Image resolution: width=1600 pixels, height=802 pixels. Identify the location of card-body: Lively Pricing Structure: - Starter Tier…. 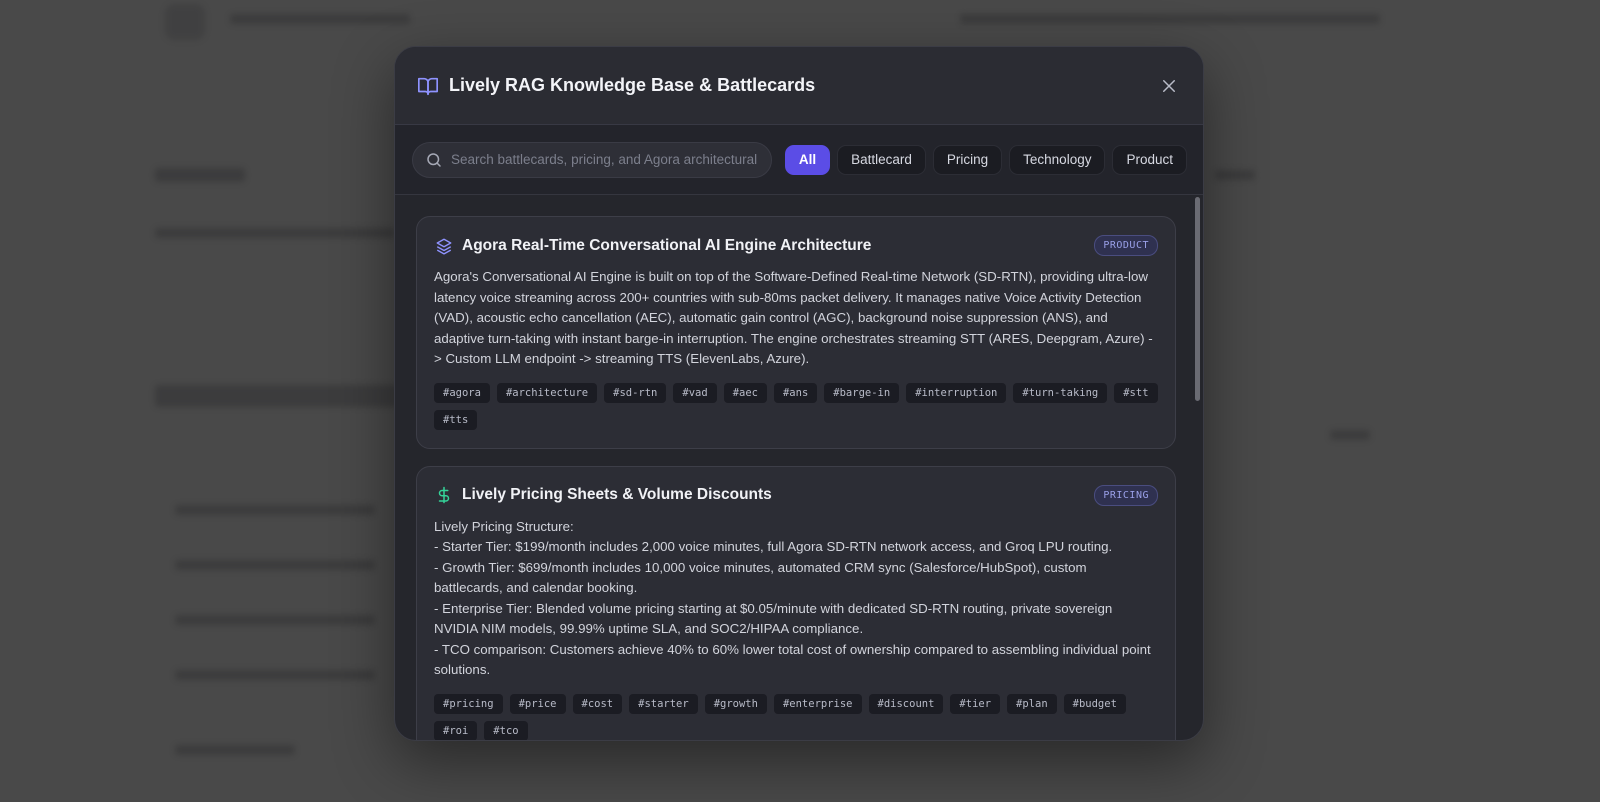
(792, 598).